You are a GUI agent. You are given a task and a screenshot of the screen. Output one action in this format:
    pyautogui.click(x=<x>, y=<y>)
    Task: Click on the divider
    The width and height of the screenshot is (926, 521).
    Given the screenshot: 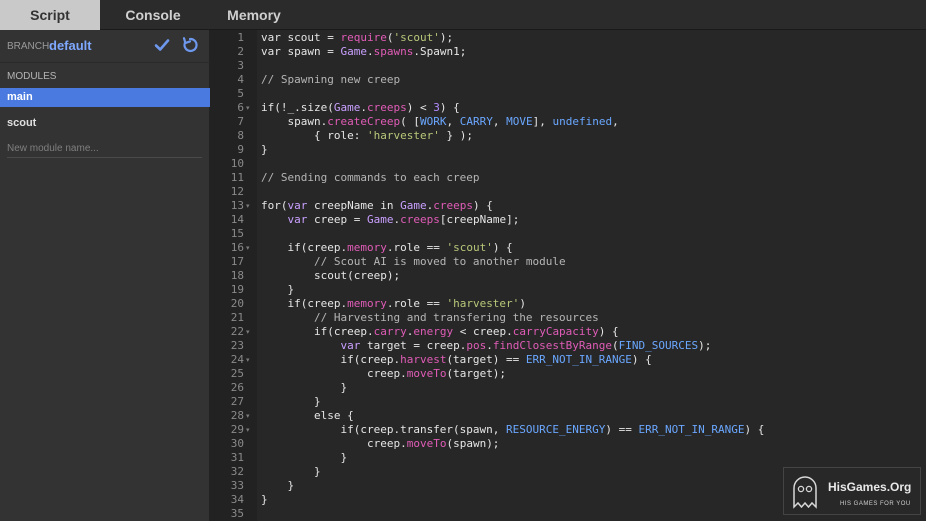 What is the action you would take?
    pyautogui.click(x=105, y=62)
    